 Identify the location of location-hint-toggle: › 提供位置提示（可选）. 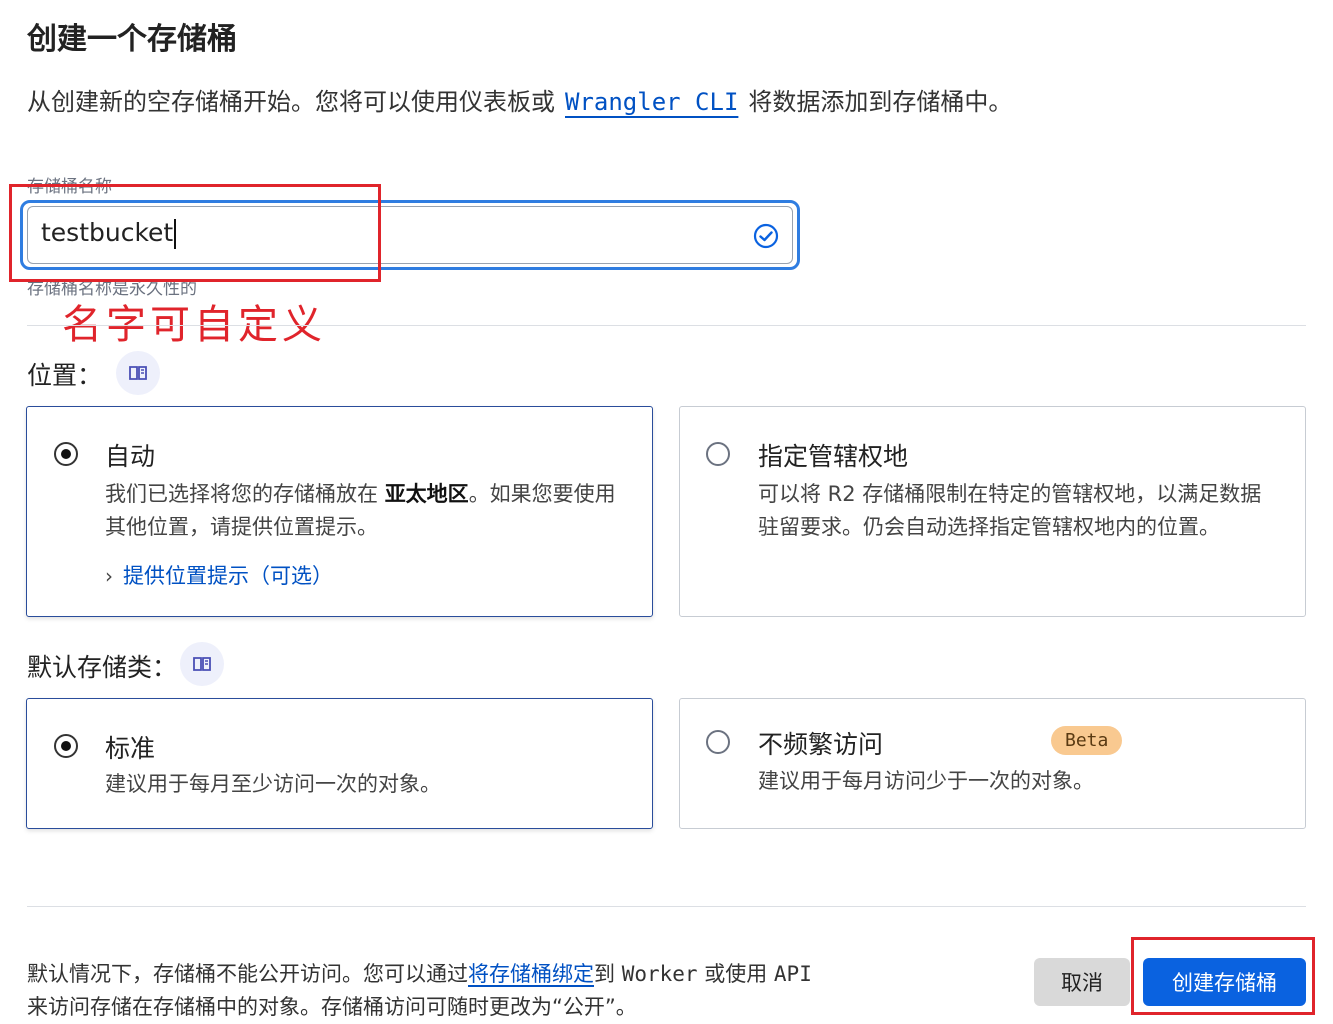
(219, 575).